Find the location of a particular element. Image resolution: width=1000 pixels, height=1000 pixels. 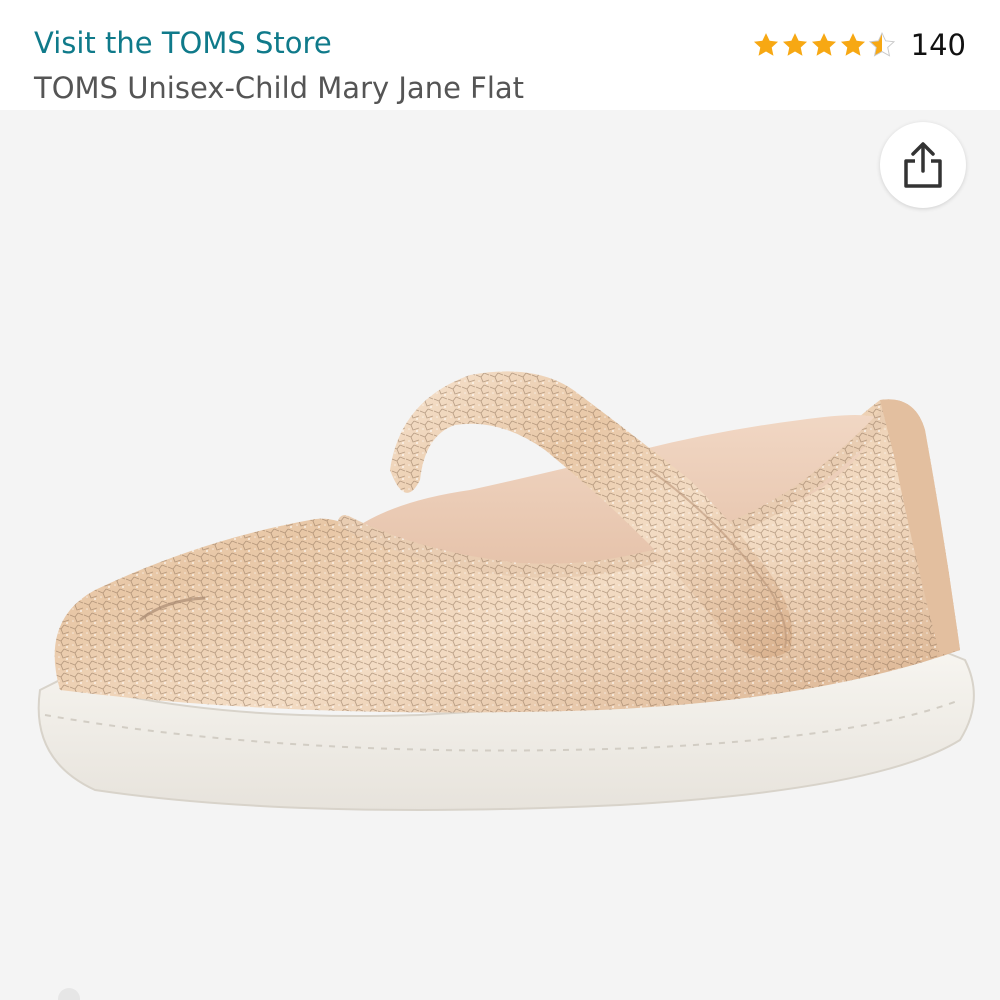

product-title: TOMS Unisex-Child Mary Jane Flat is located at coordinates (279, 88).